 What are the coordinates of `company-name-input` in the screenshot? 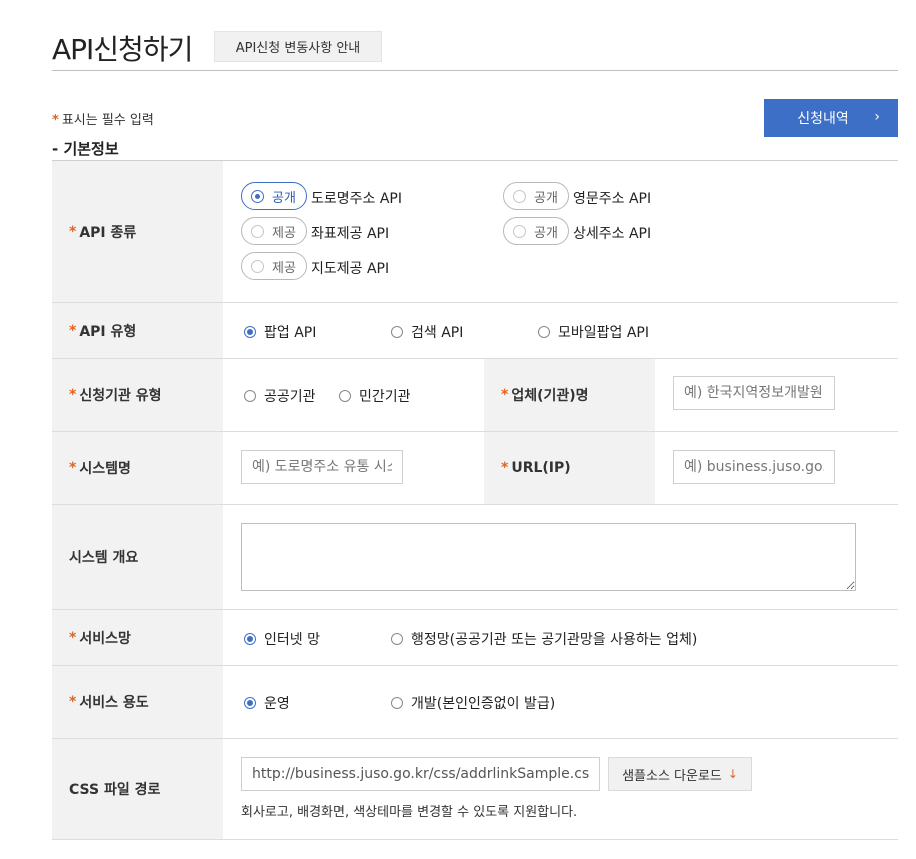 It's located at (754, 393).